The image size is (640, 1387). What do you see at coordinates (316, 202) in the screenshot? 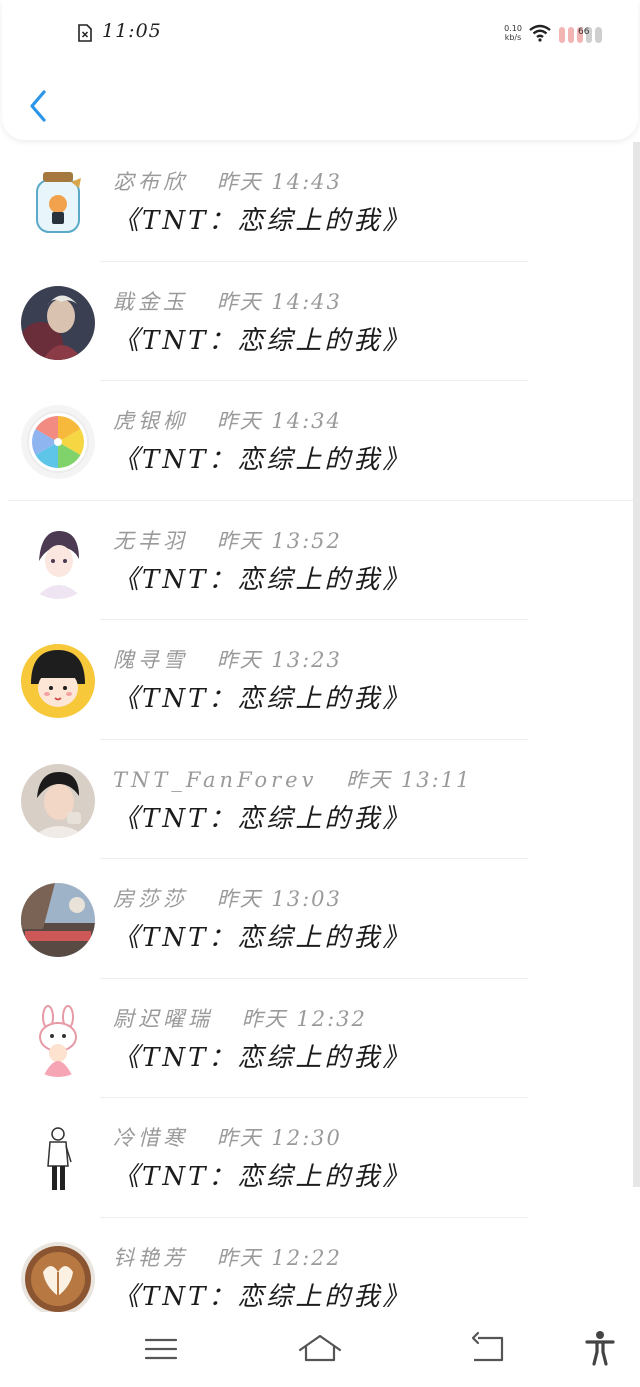
I see `message-item: 宓布欣 昨天 14:43 《TNT：恋综上的我》` at bounding box center [316, 202].